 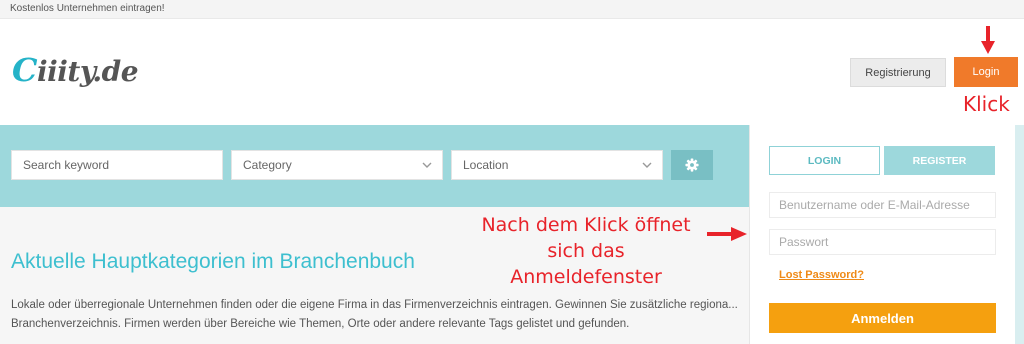 I want to click on search-keyword-input: Search keyword, so click(x=117, y=165).